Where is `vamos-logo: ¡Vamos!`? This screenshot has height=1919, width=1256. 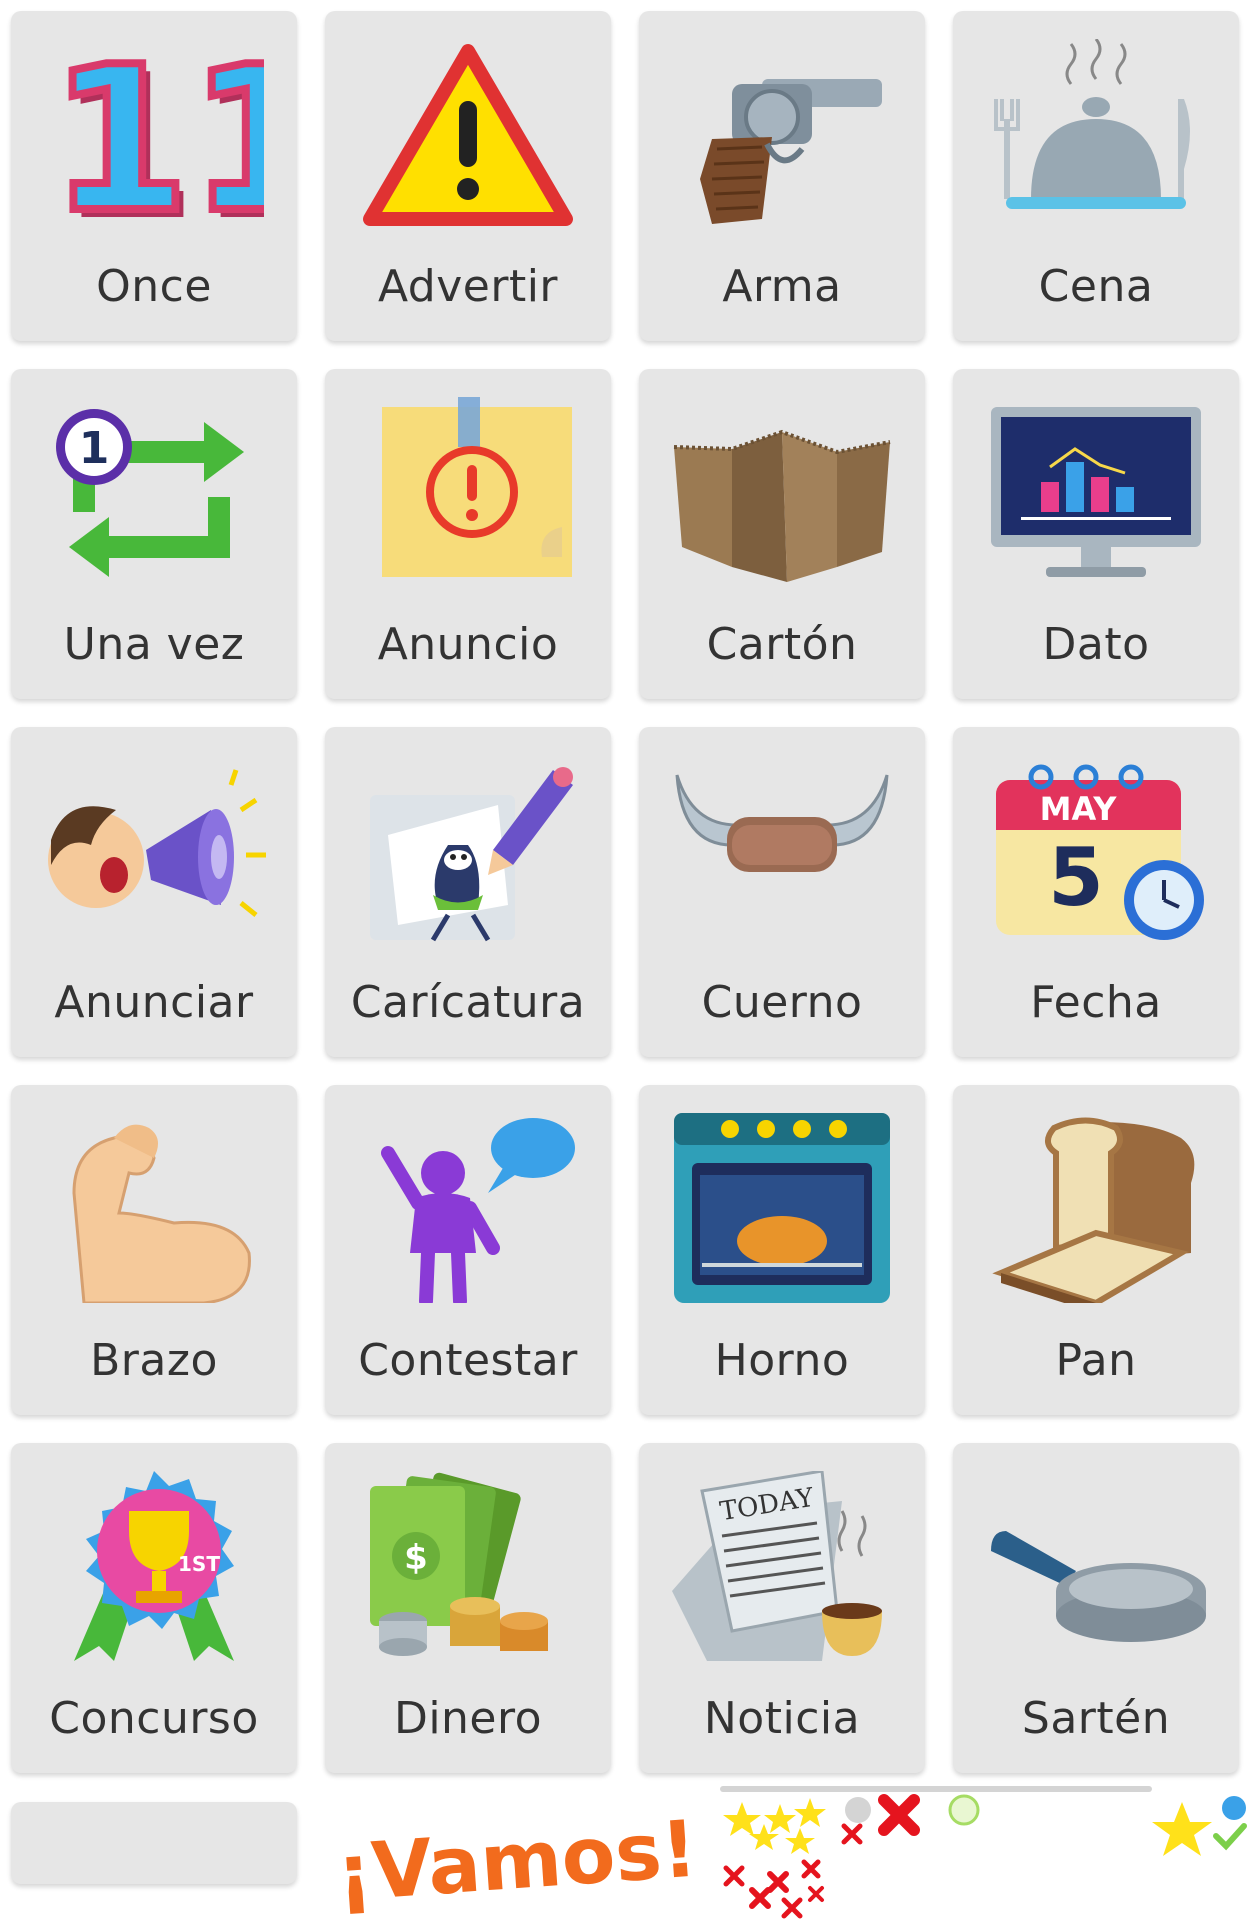 vamos-logo: ¡Vamos! is located at coordinates (516, 1859).